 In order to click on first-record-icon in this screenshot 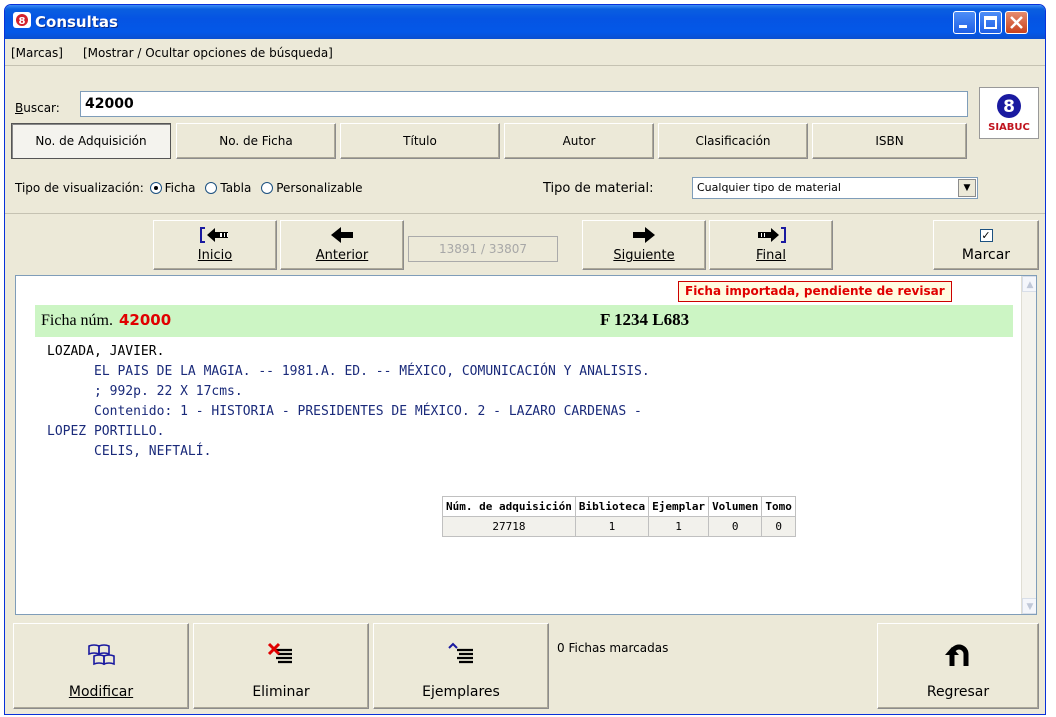, I will do `click(215, 236)`.